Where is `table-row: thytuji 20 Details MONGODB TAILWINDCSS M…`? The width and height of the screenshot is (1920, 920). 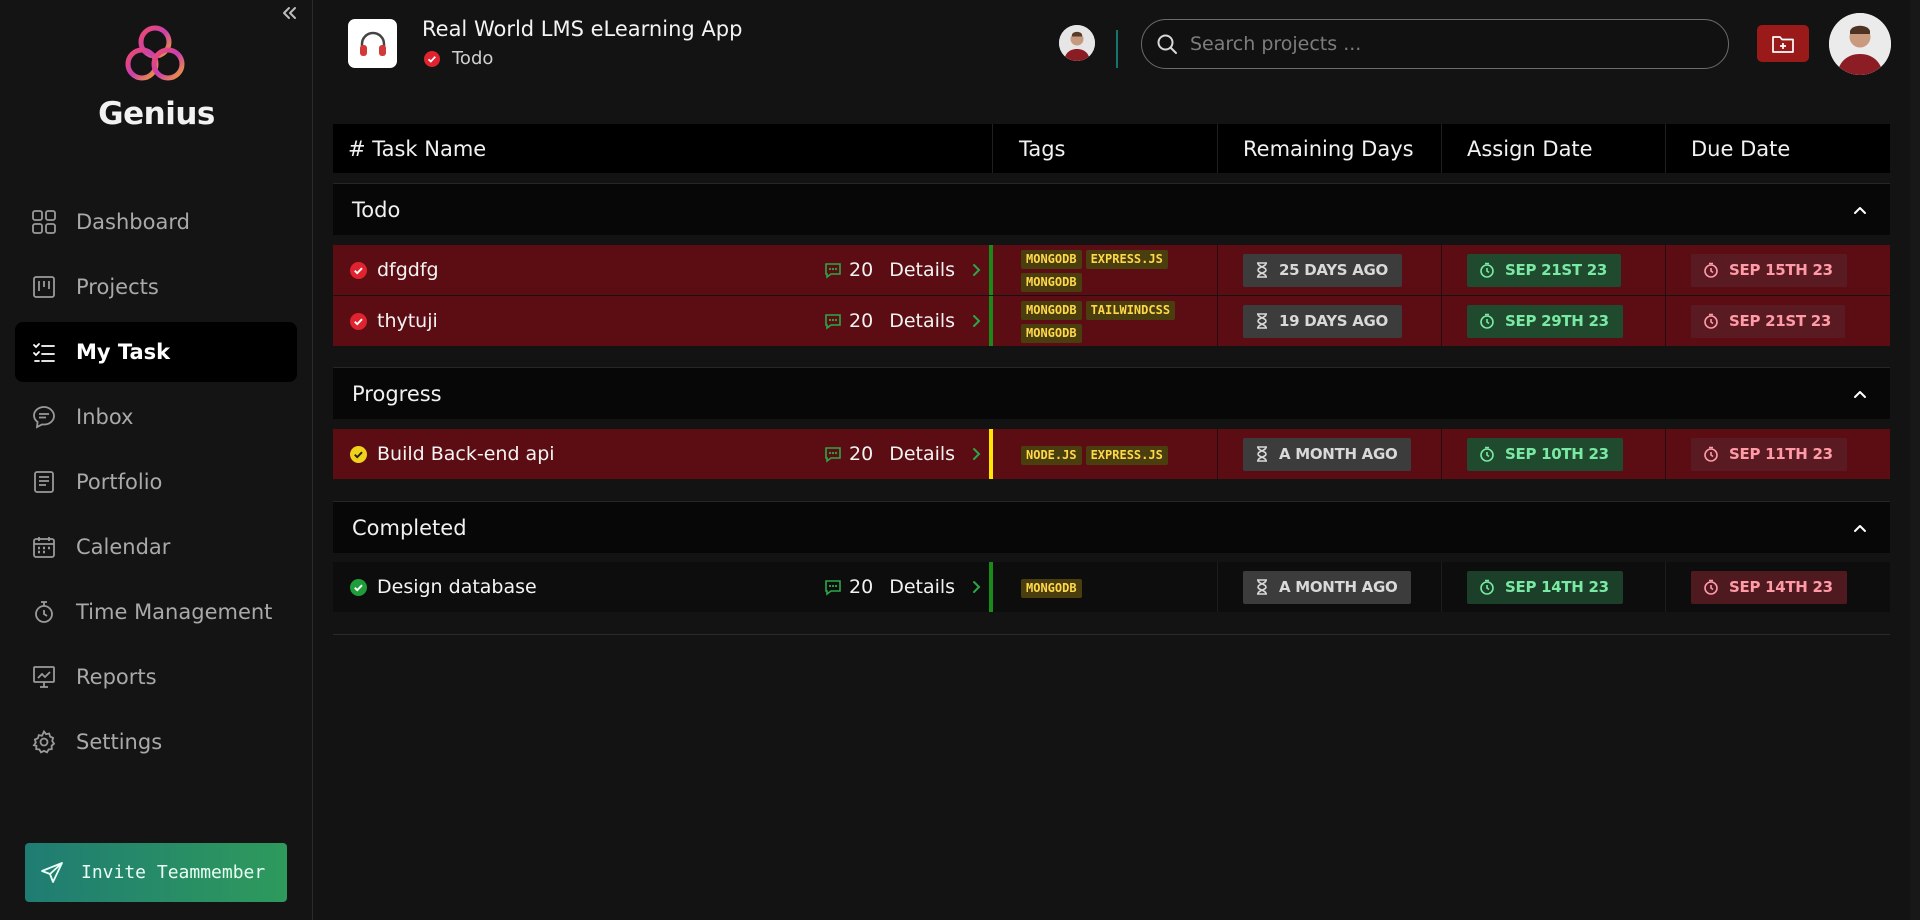 table-row: thytuji 20 Details MONGODB TAILWINDCSS M… is located at coordinates (1111, 321).